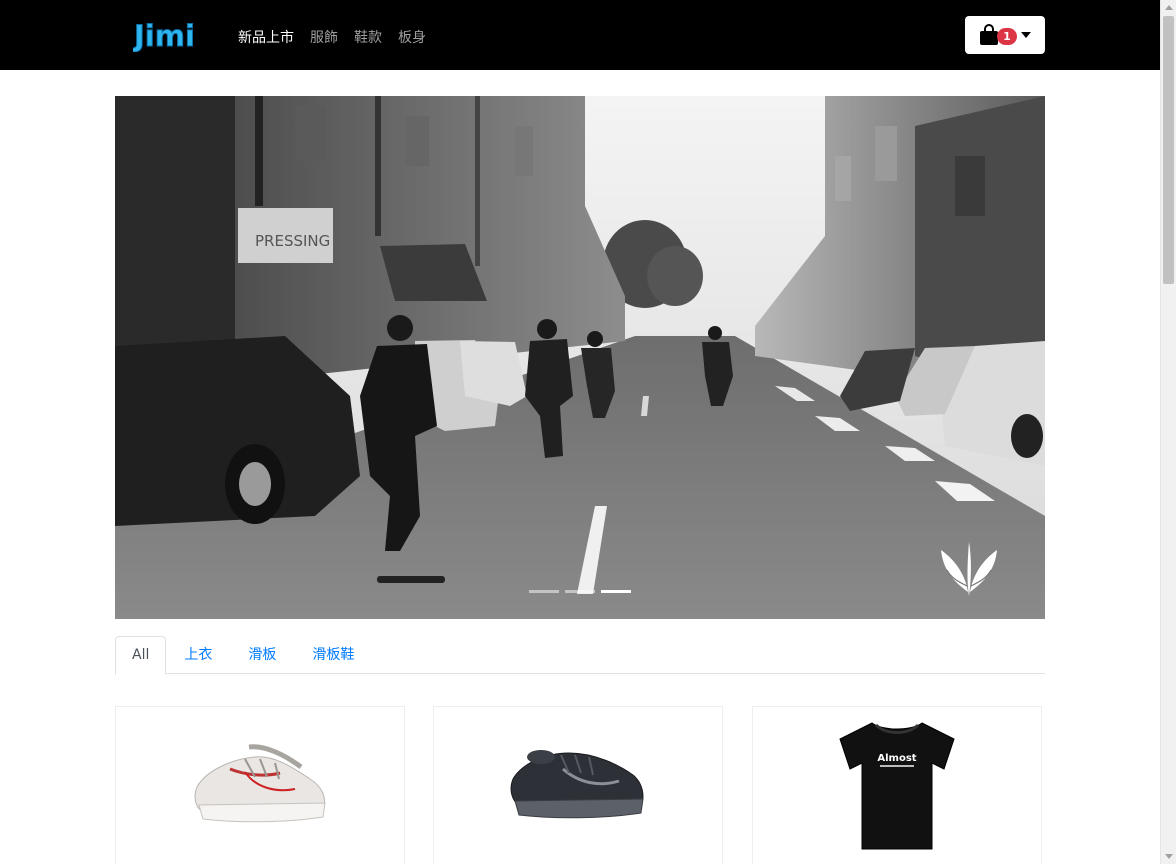 The height and width of the screenshot is (864, 1176). Describe the element at coordinates (141, 655) in the screenshot. I see `tab-all: All` at that location.